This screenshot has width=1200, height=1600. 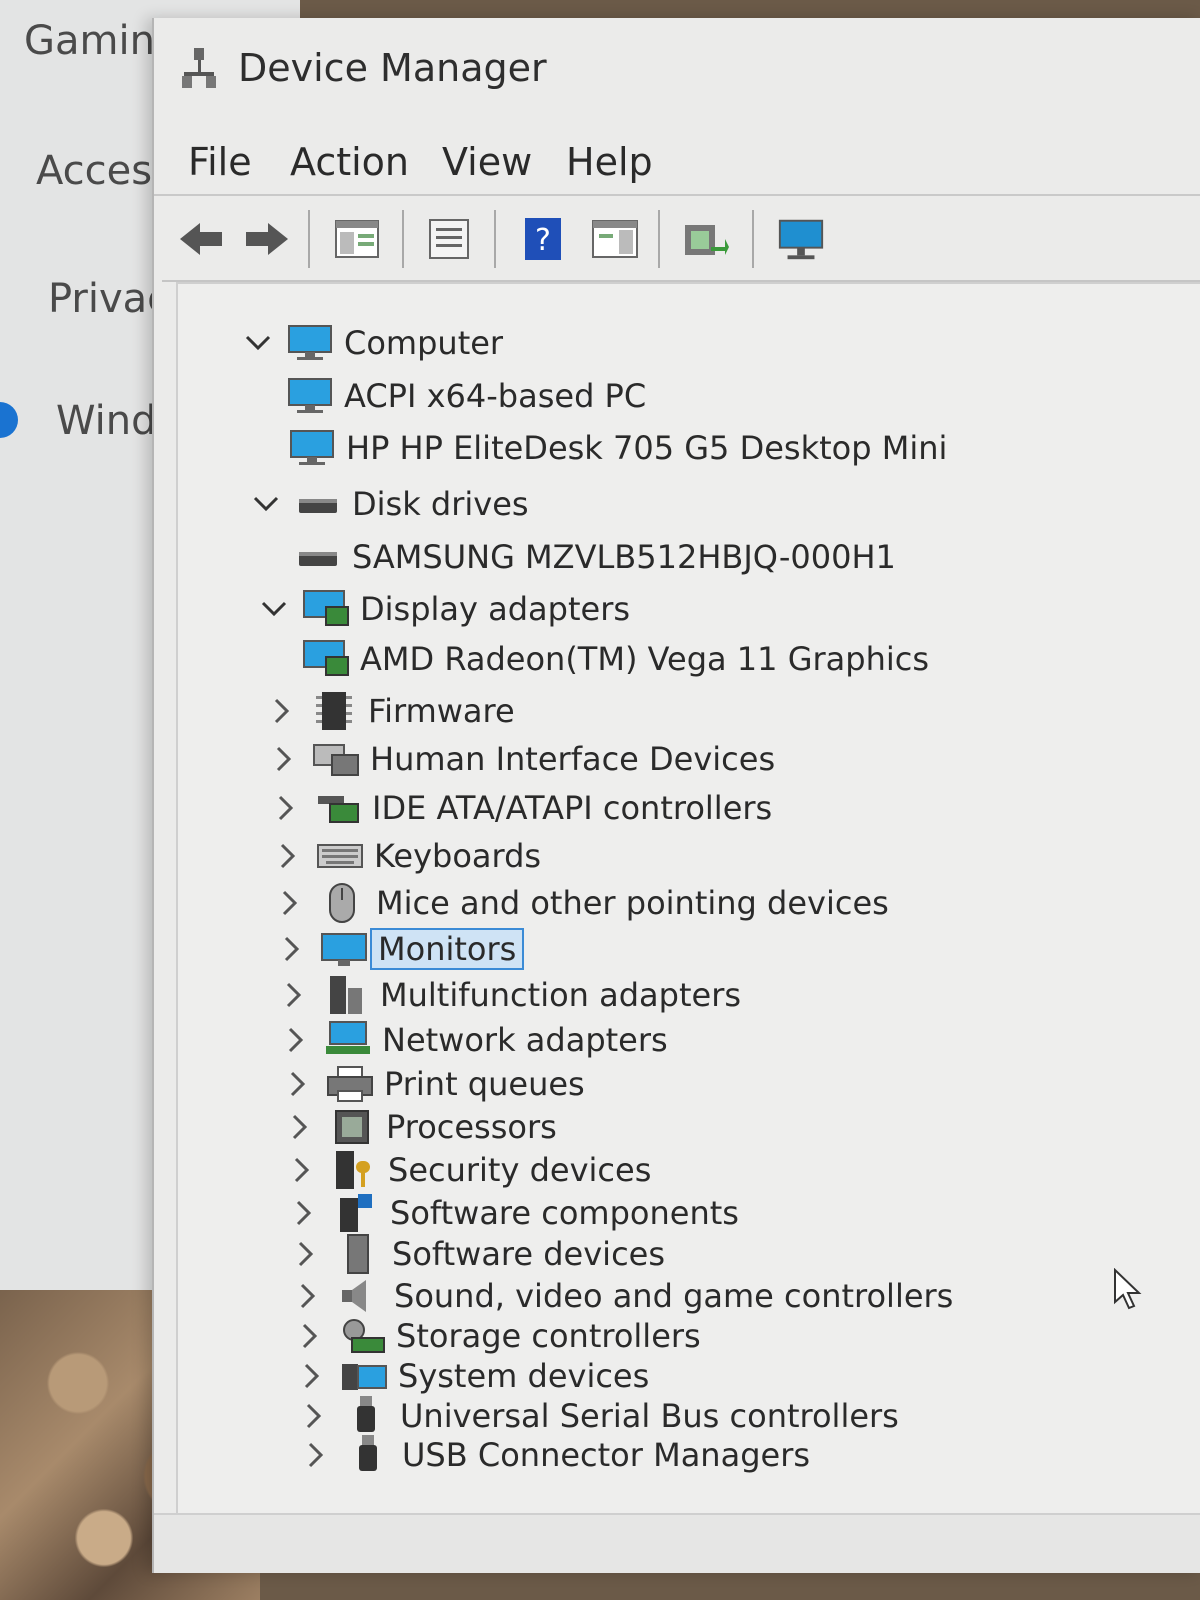 I want to click on tree-row-label: System devices, so click(x=524, y=1376).